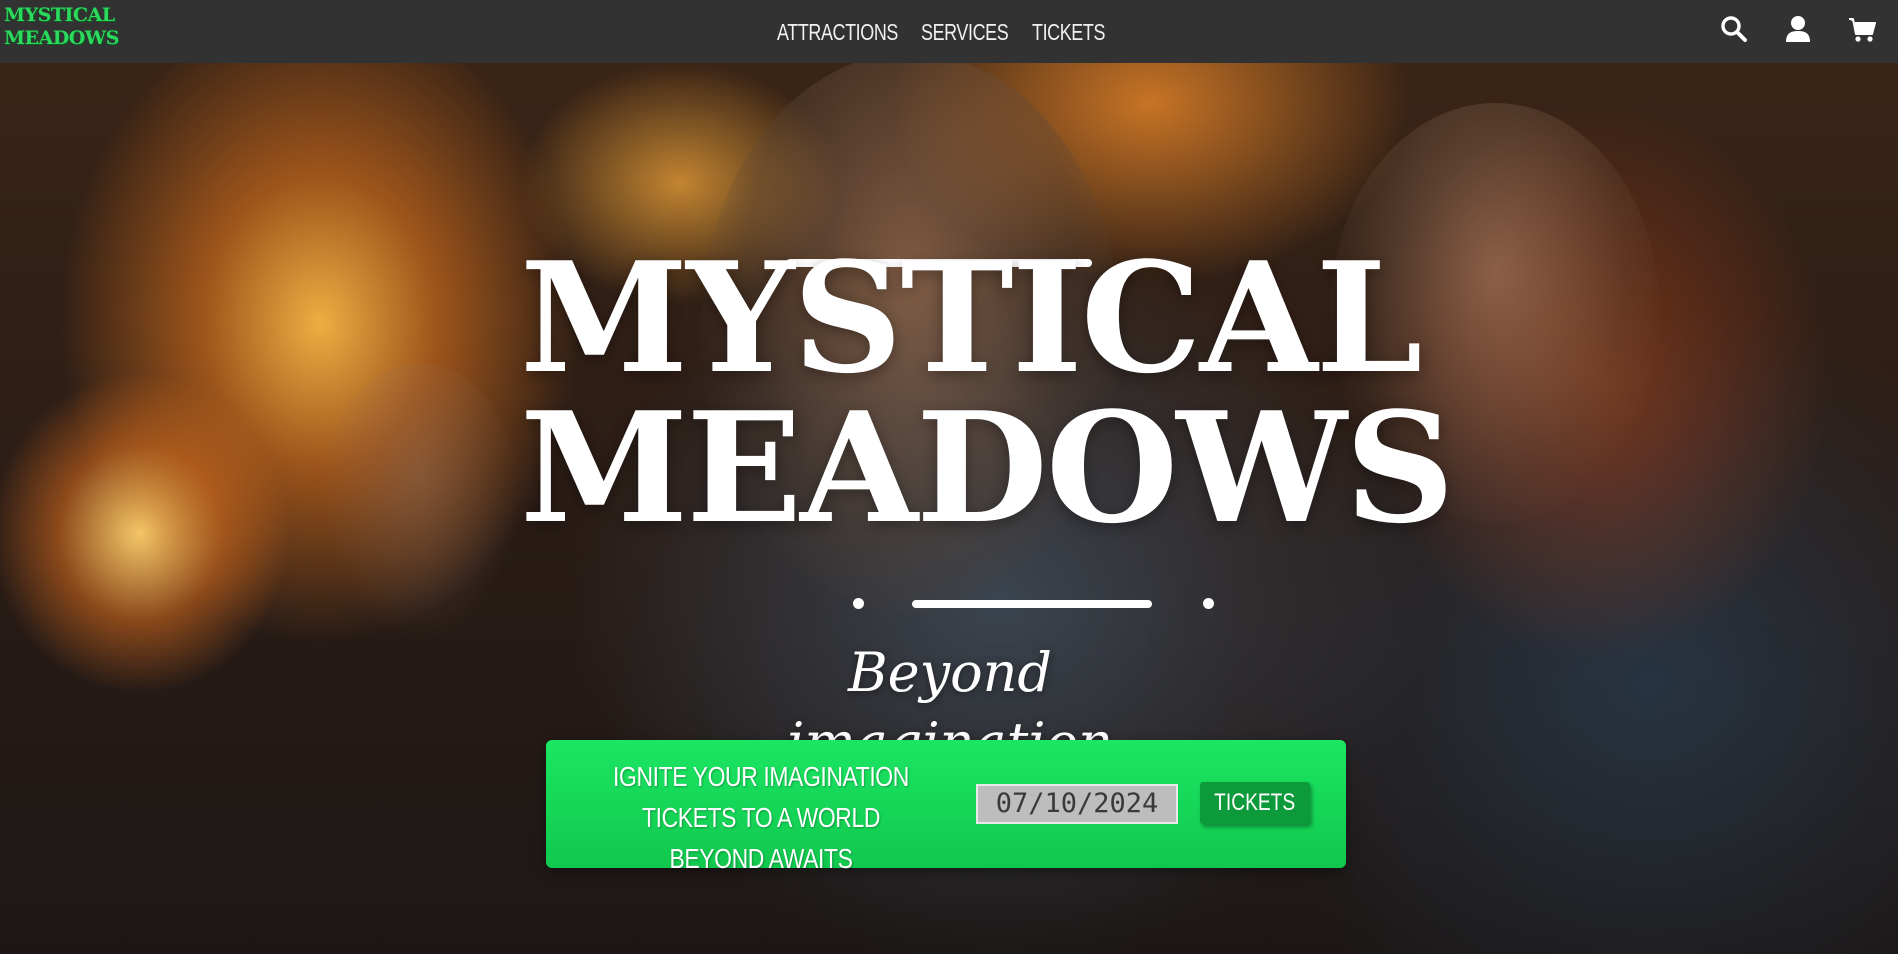 This screenshot has width=1898, height=954. What do you see at coordinates (420, 503) in the screenshot?
I see `hero-rider-left` at bounding box center [420, 503].